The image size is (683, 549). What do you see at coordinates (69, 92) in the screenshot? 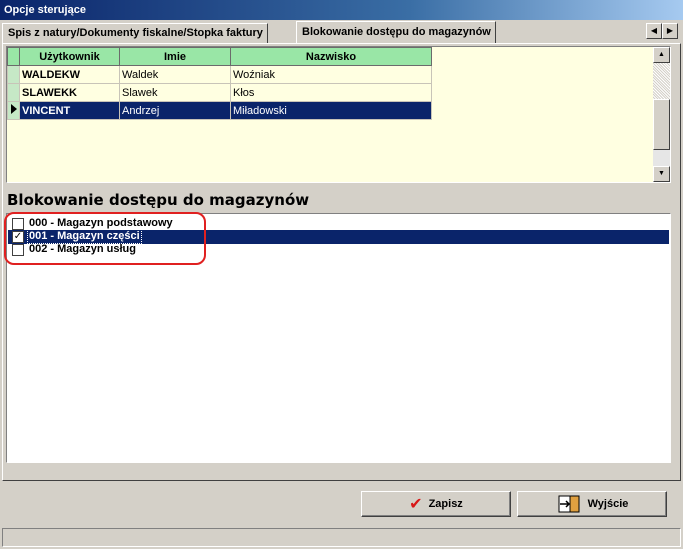
I see `cell-login: SLAWEKK` at bounding box center [69, 92].